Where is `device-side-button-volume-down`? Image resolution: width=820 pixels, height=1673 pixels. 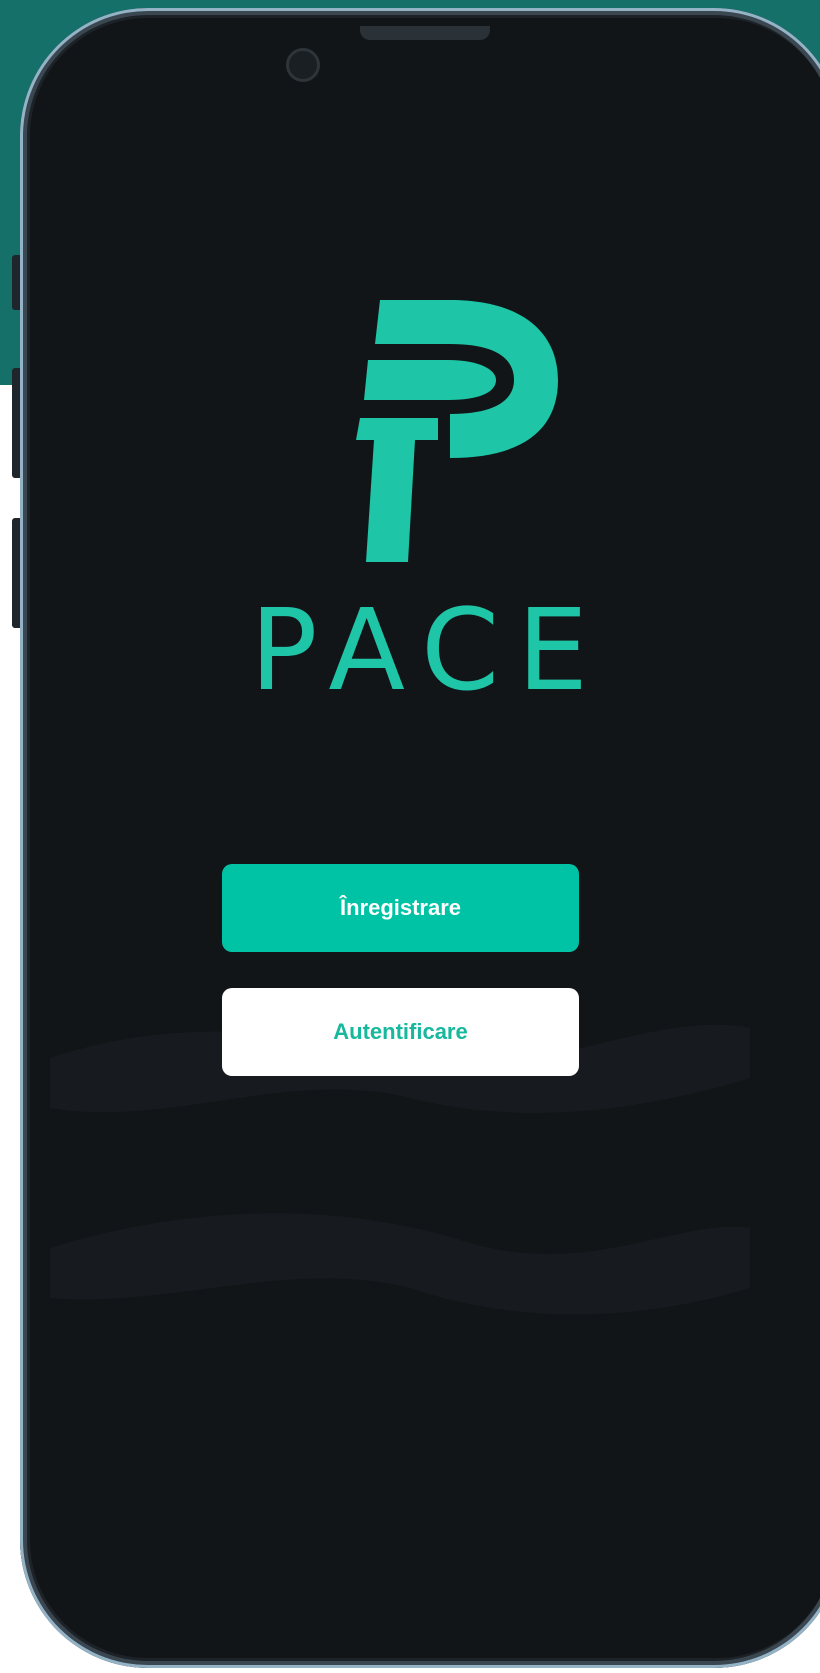 device-side-button-volume-down is located at coordinates (16, 573).